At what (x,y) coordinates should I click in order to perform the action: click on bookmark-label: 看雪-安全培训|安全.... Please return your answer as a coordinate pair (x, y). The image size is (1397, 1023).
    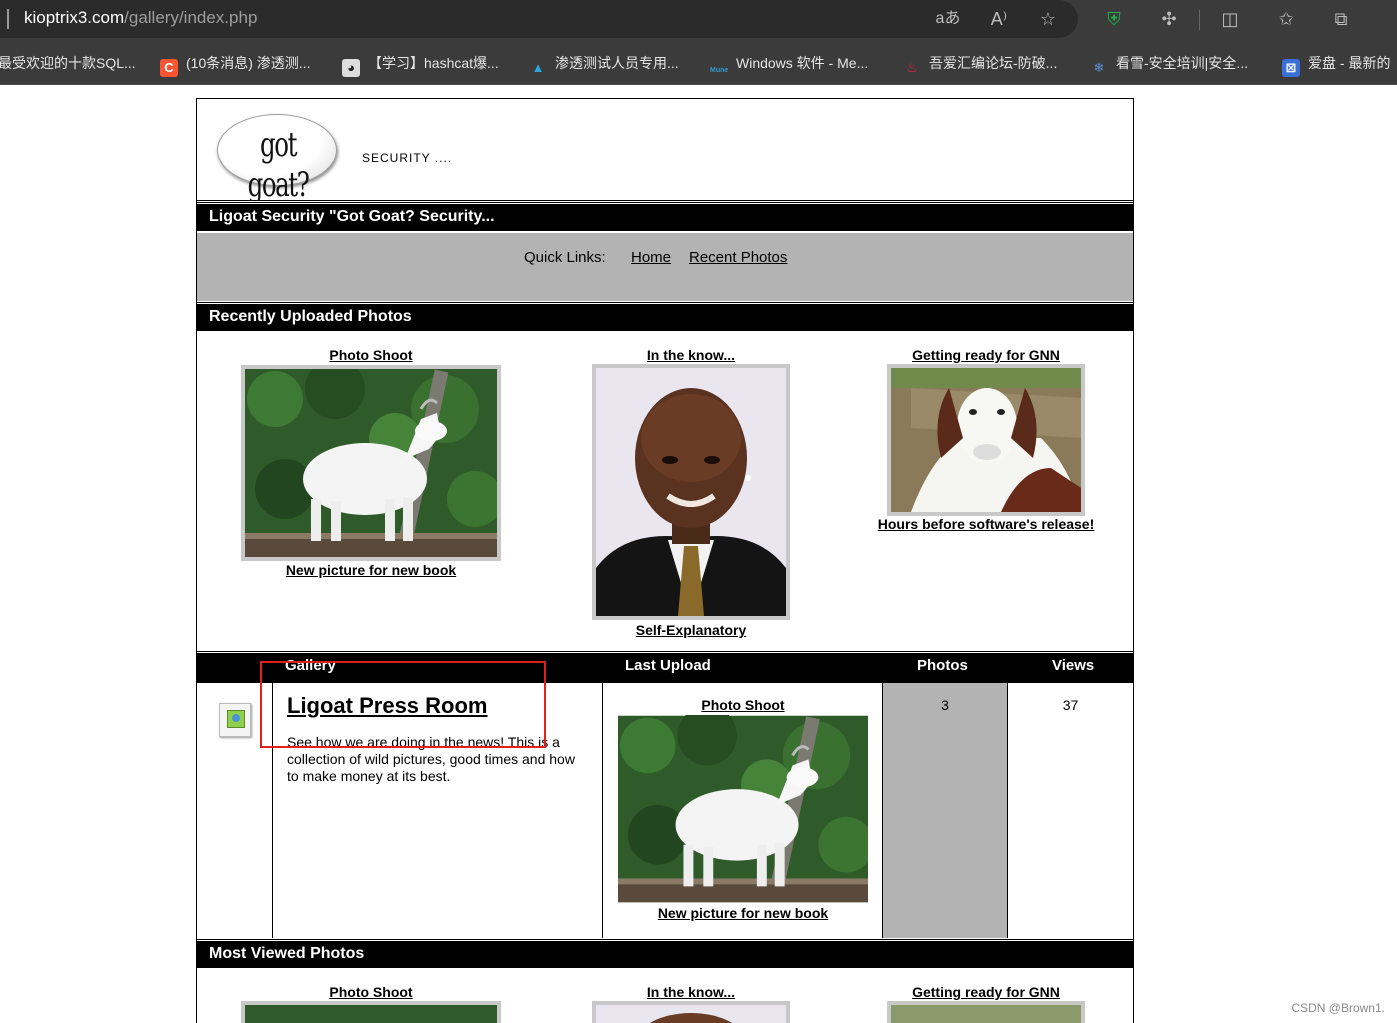
    Looking at the image, I should click on (1182, 63).